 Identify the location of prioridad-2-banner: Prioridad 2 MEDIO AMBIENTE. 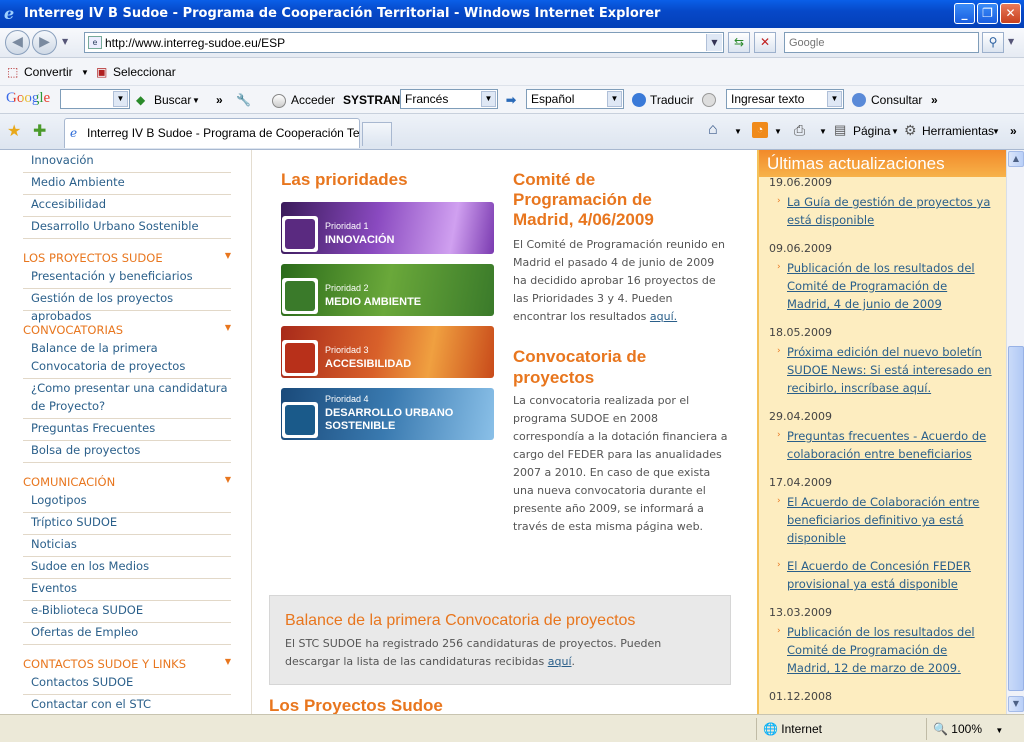
(387, 290).